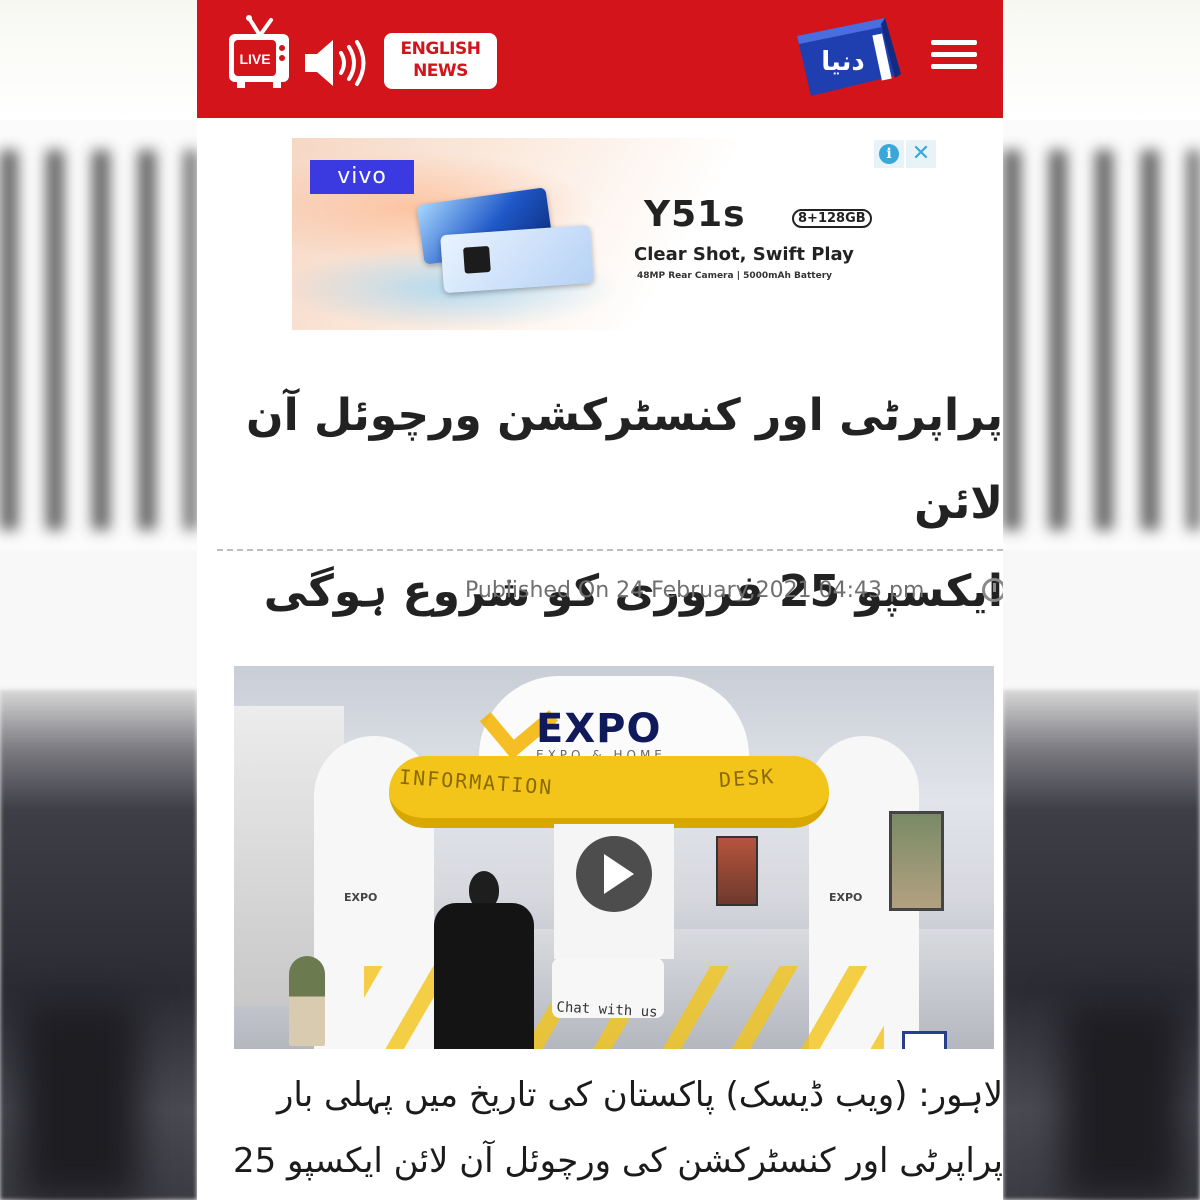  What do you see at coordinates (924, 1040) in the screenshot?
I see `video-corner-icon` at bounding box center [924, 1040].